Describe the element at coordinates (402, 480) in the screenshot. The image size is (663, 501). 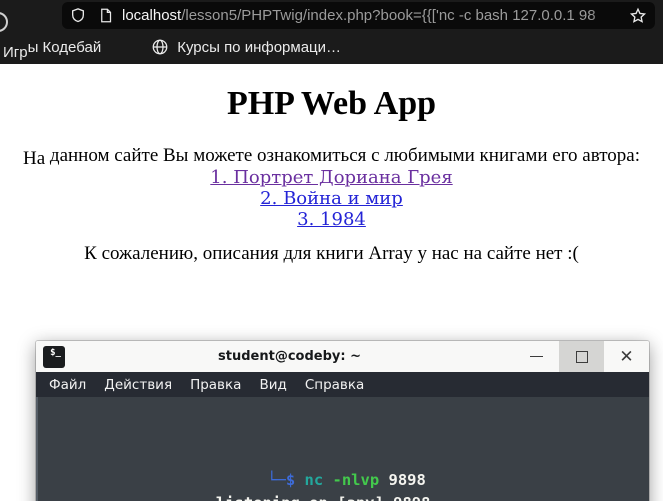
I see `terminal-text-segment: 9898` at that location.